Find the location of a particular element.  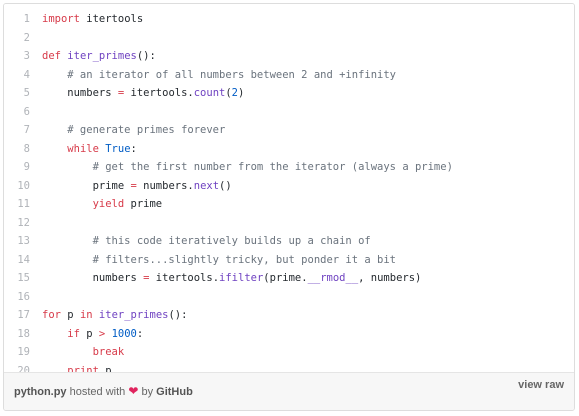

code-line: 7 # generate primes forever is located at coordinates (289, 130).